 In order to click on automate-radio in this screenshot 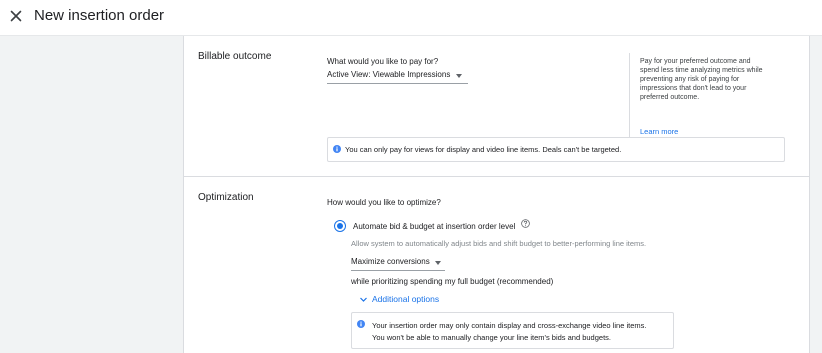, I will do `click(340, 226)`.